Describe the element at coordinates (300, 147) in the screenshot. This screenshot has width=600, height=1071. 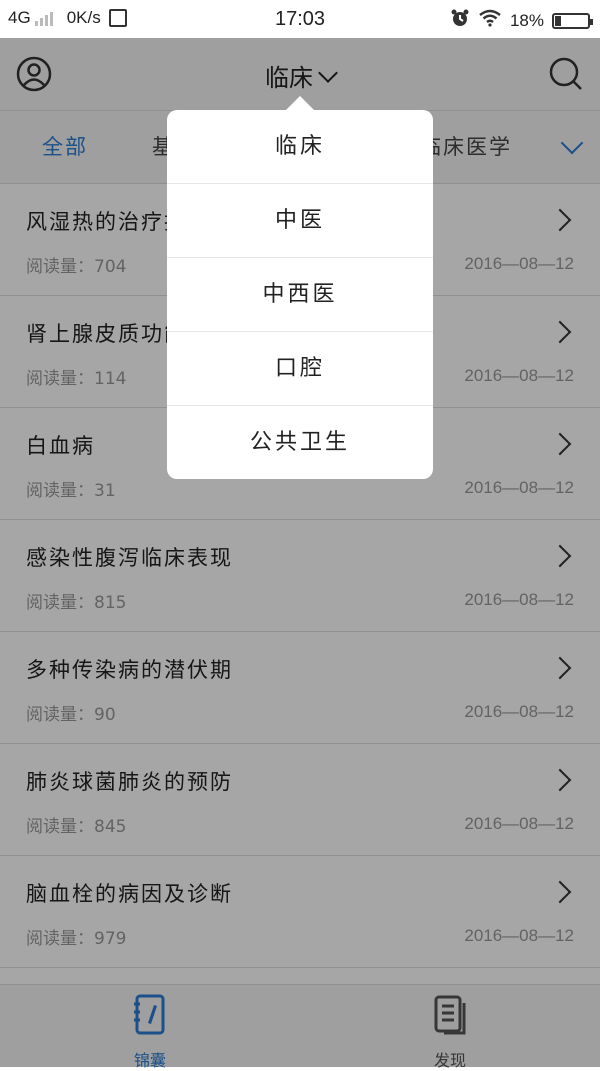
I see `dropdown-option-clinical: 临床` at that location.